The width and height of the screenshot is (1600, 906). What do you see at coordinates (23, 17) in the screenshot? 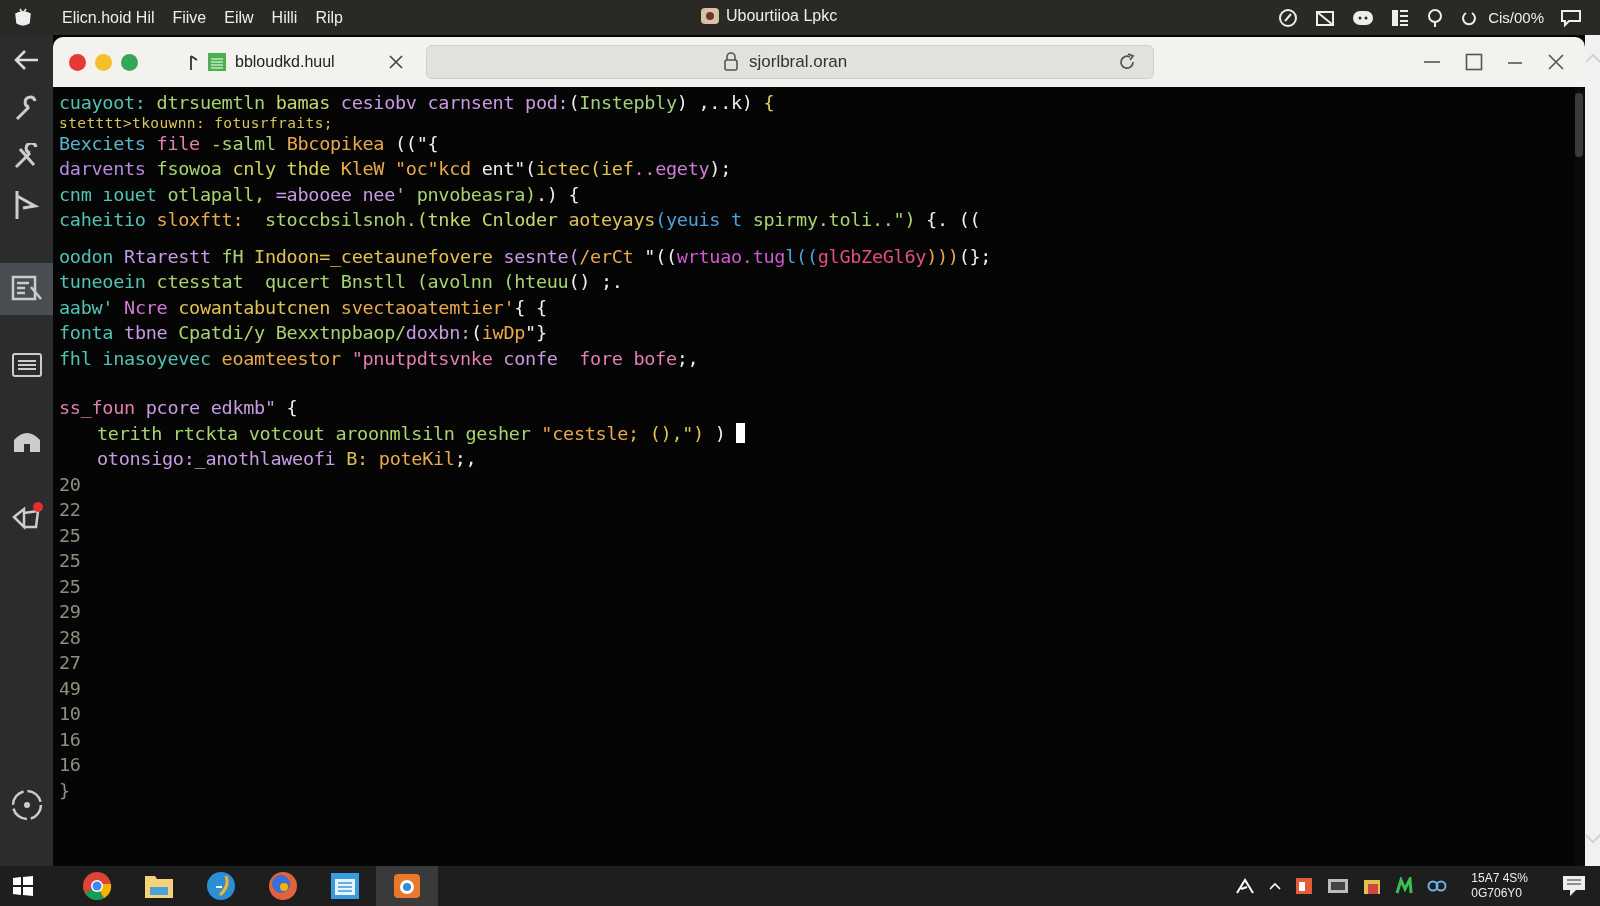
I see `apple-style-logo-icon` at bounding box center [23, 17].